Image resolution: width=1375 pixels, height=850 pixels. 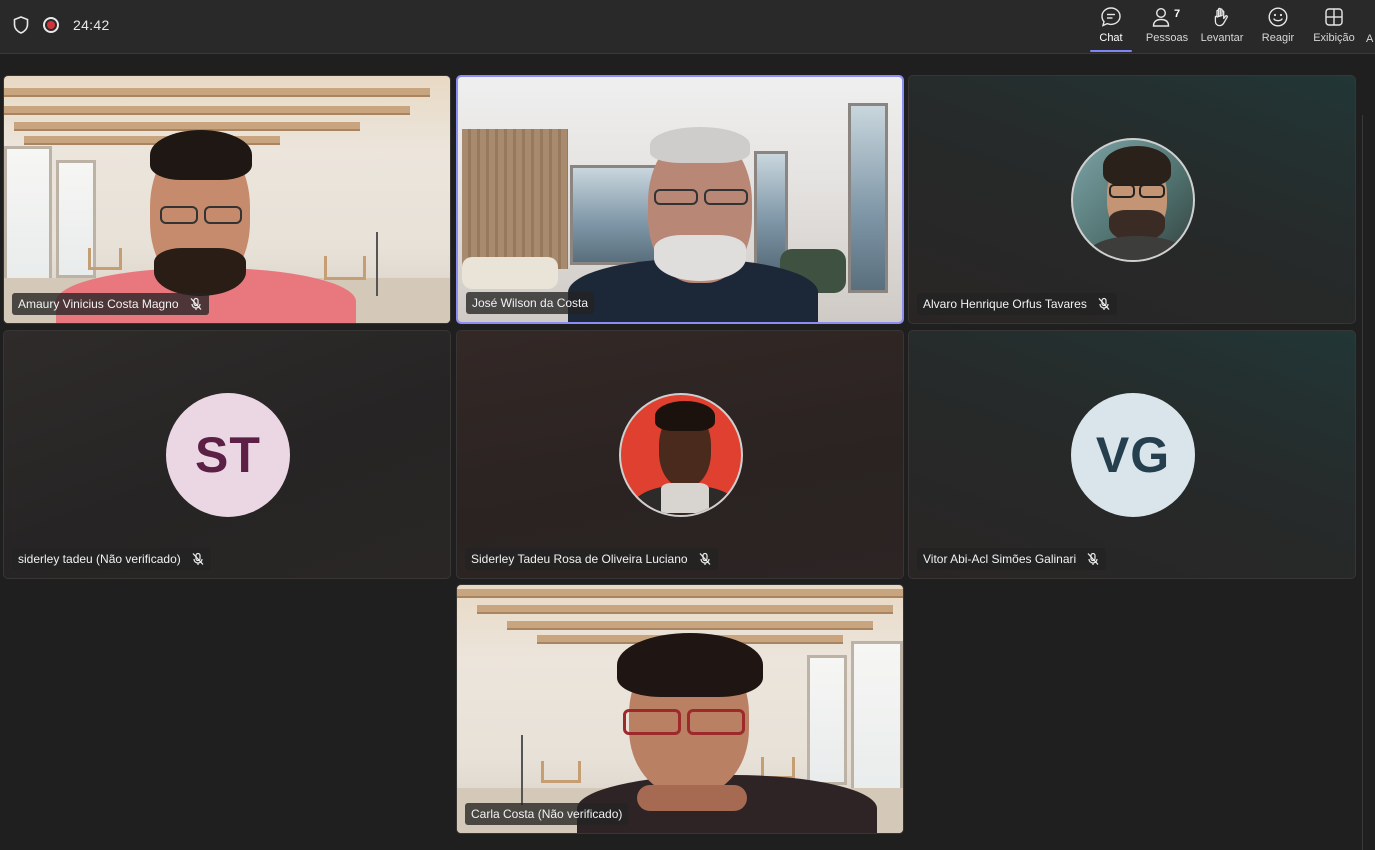 What do you see at coordinates (1161, 17) in the screenshot?
I see `people-icon` at bounding box center [1161, 17].